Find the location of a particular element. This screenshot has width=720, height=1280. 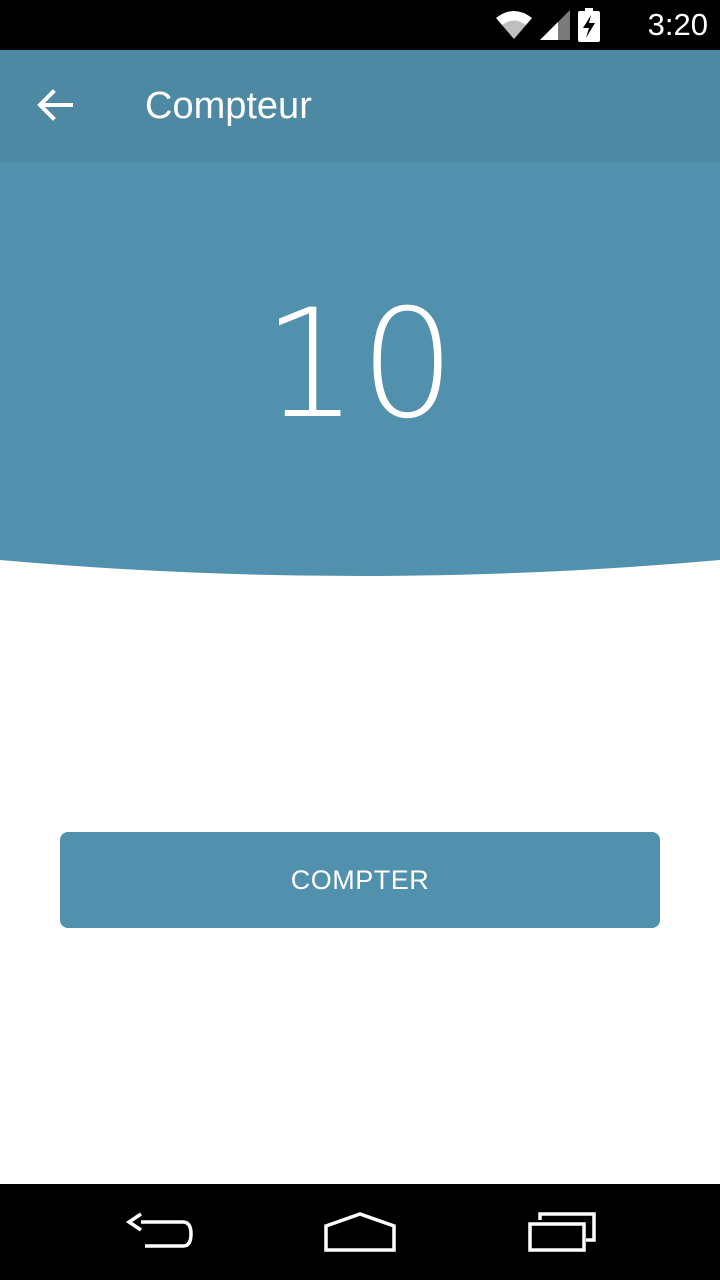

app-bar: Compteur is located at coordinates (360, 106).